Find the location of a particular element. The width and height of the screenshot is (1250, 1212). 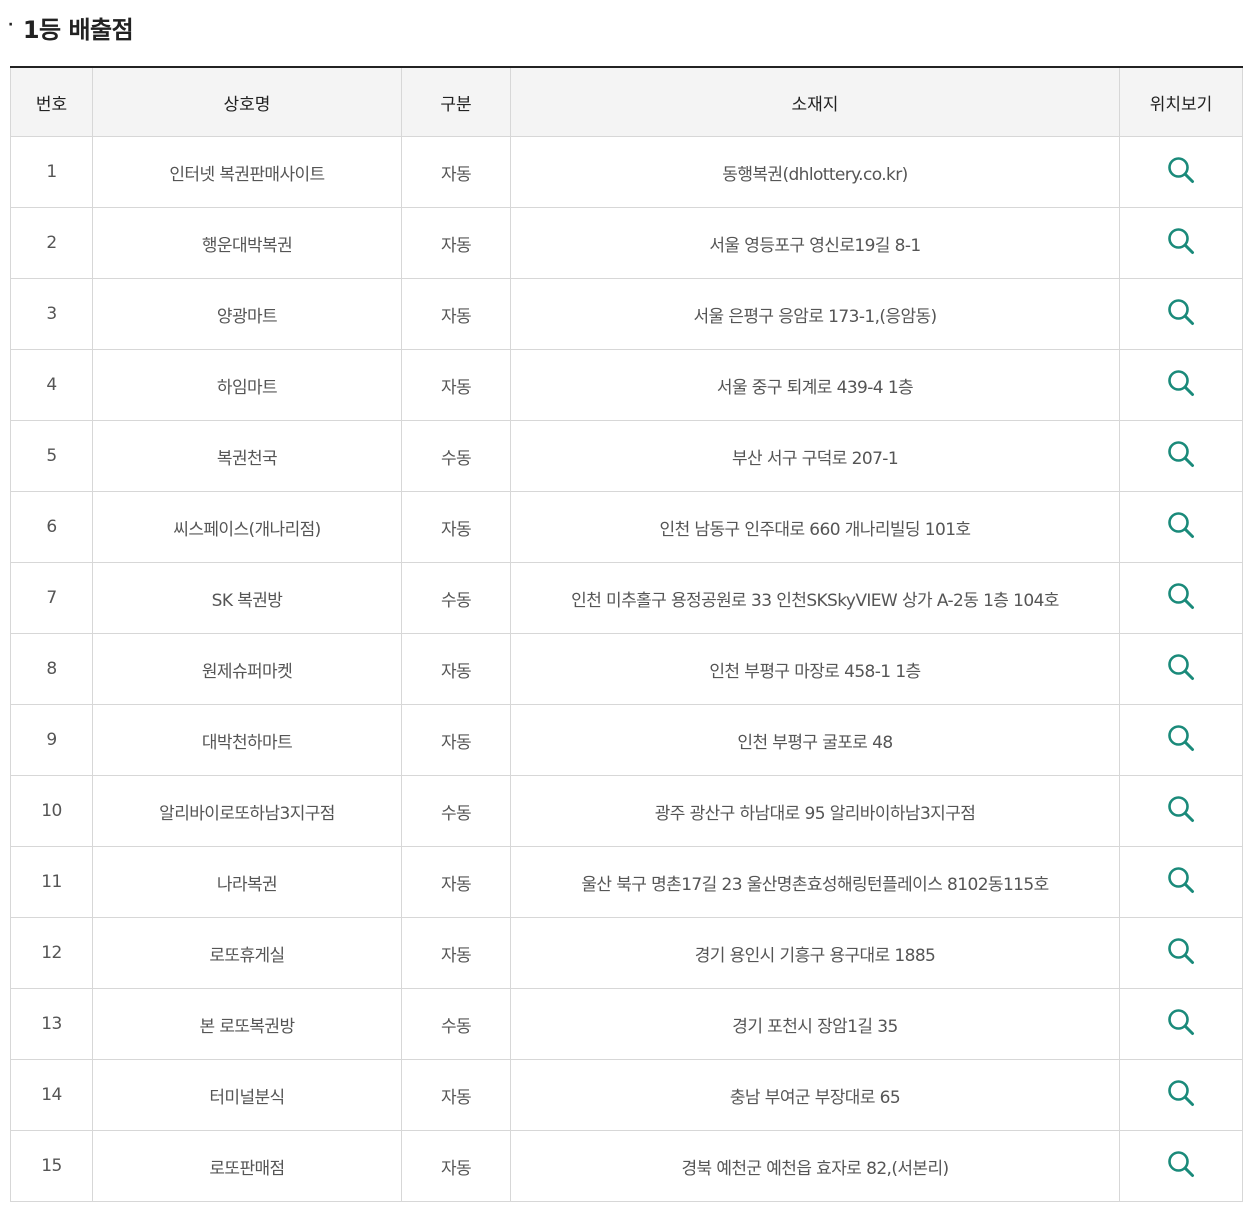

header-address: 소재지 is located at coordinates (815, 101).